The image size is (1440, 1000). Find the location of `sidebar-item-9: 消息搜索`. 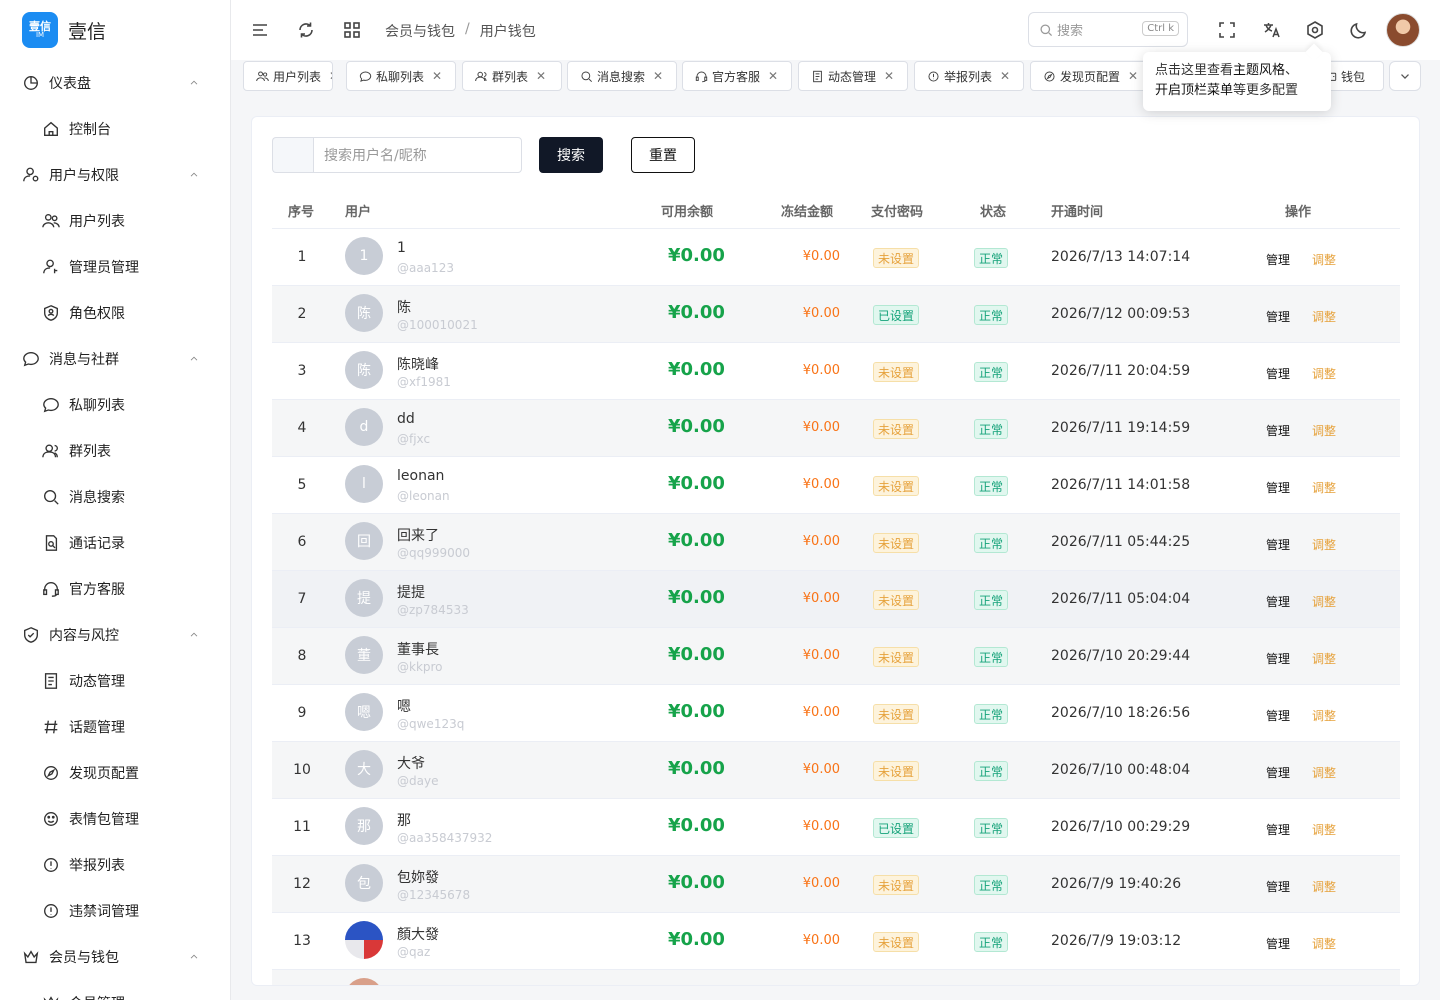

sidebar-item-9: 消息搜索 is located at coordinates (115, 497).